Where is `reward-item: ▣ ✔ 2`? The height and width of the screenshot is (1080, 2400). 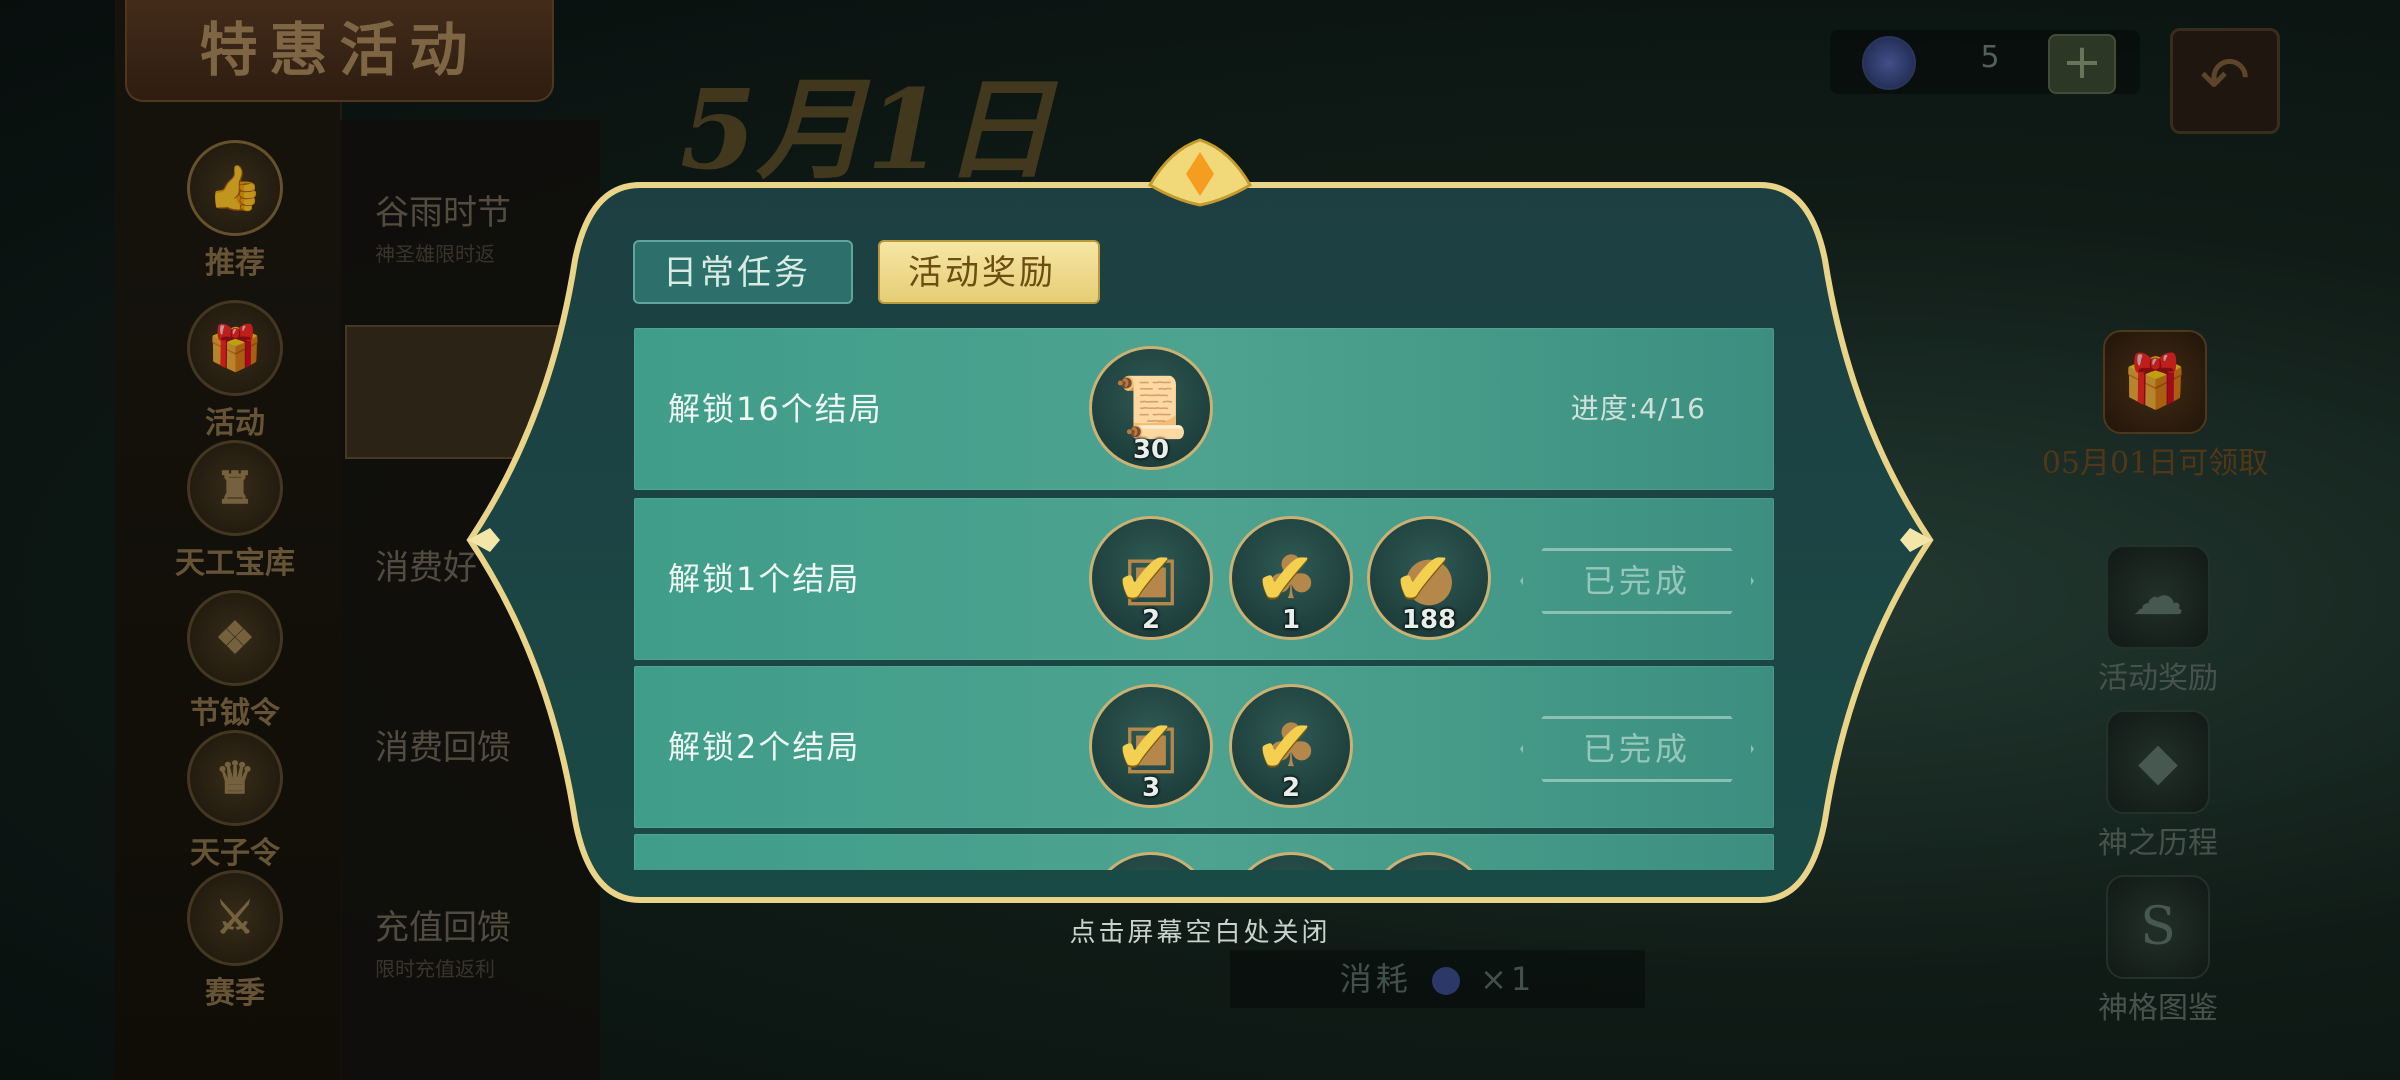 reward-item: ▣ ✔ 2 is located at coordinates (1151, 578).